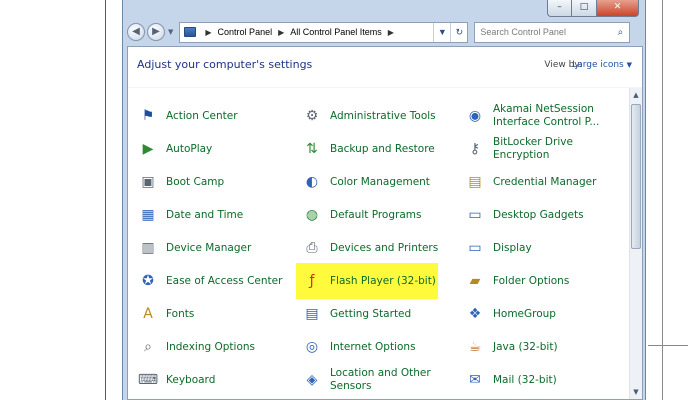  Describe the element at coordinates (245, 32) in the screenshot. I see `breadcrumb-control-panel: Control Panel` at that location.